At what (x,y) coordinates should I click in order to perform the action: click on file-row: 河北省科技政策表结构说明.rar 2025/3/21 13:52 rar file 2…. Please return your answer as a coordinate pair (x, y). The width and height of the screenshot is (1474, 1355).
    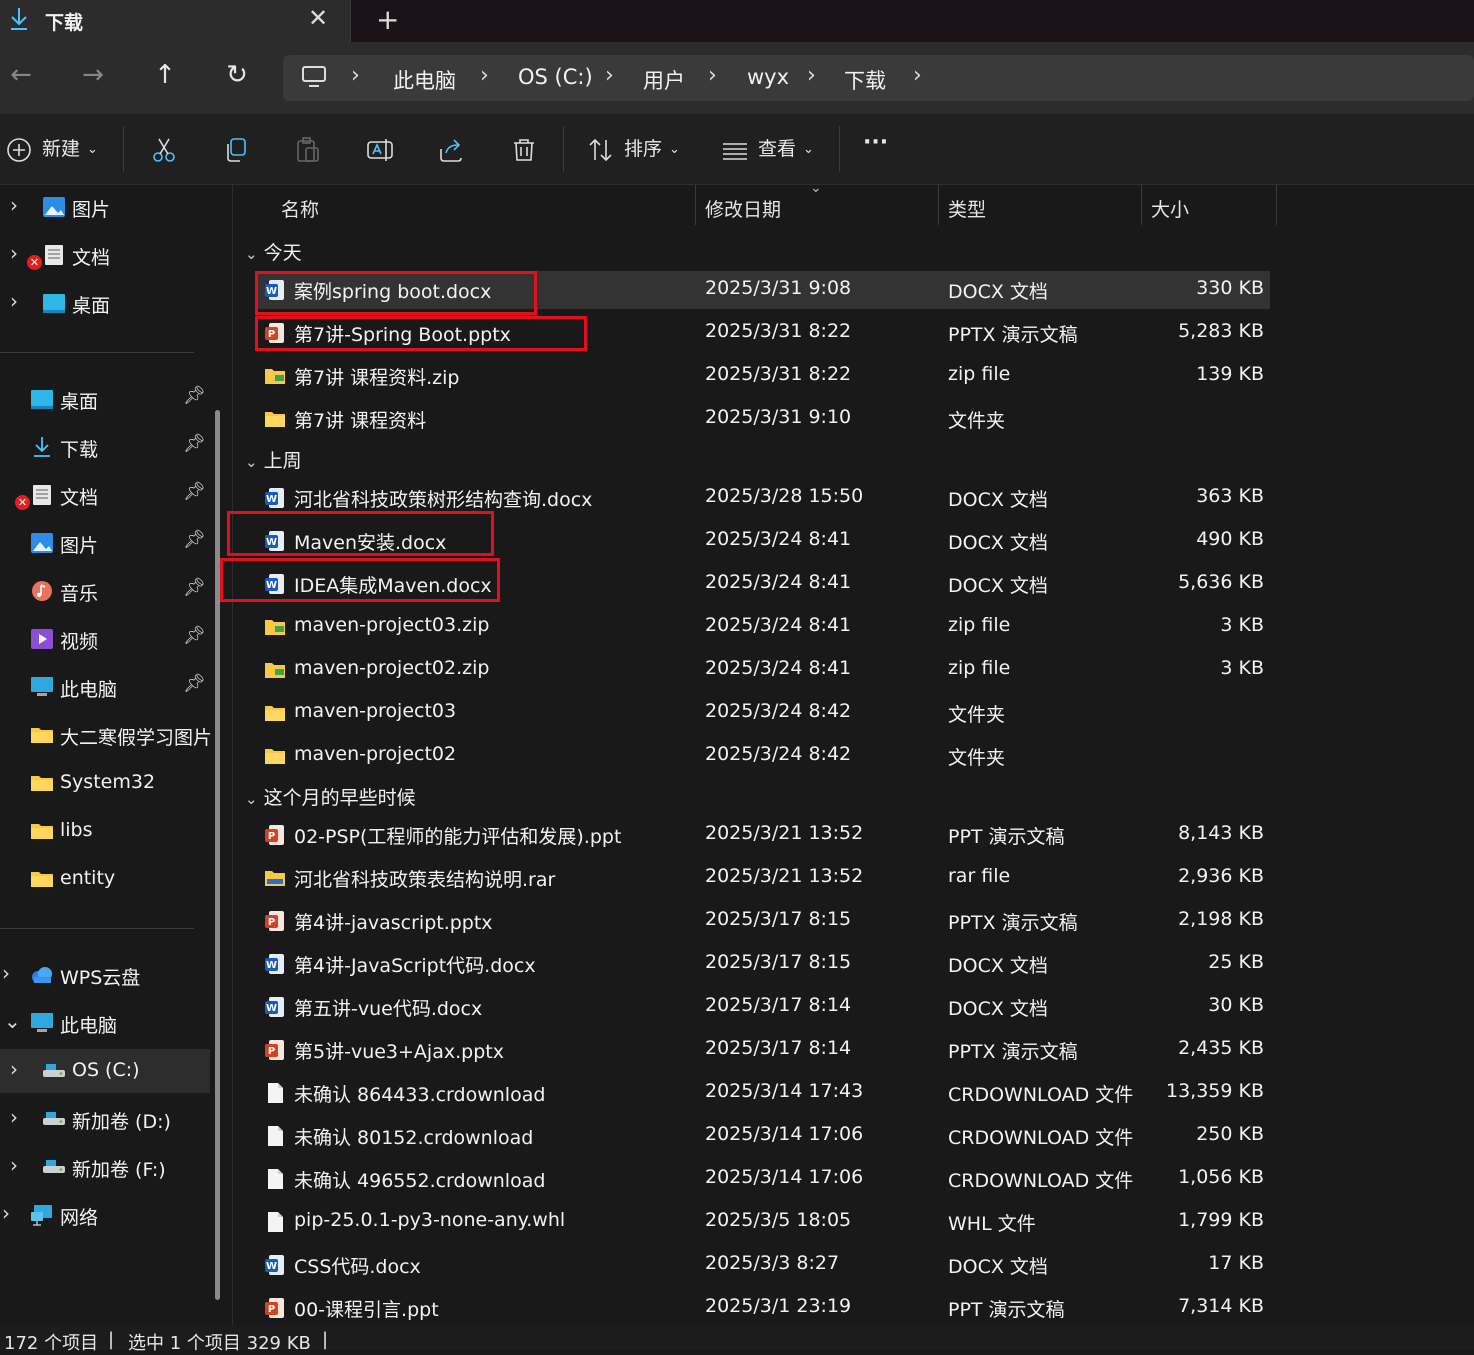
    Looking at the image, I should click on (762, 878).